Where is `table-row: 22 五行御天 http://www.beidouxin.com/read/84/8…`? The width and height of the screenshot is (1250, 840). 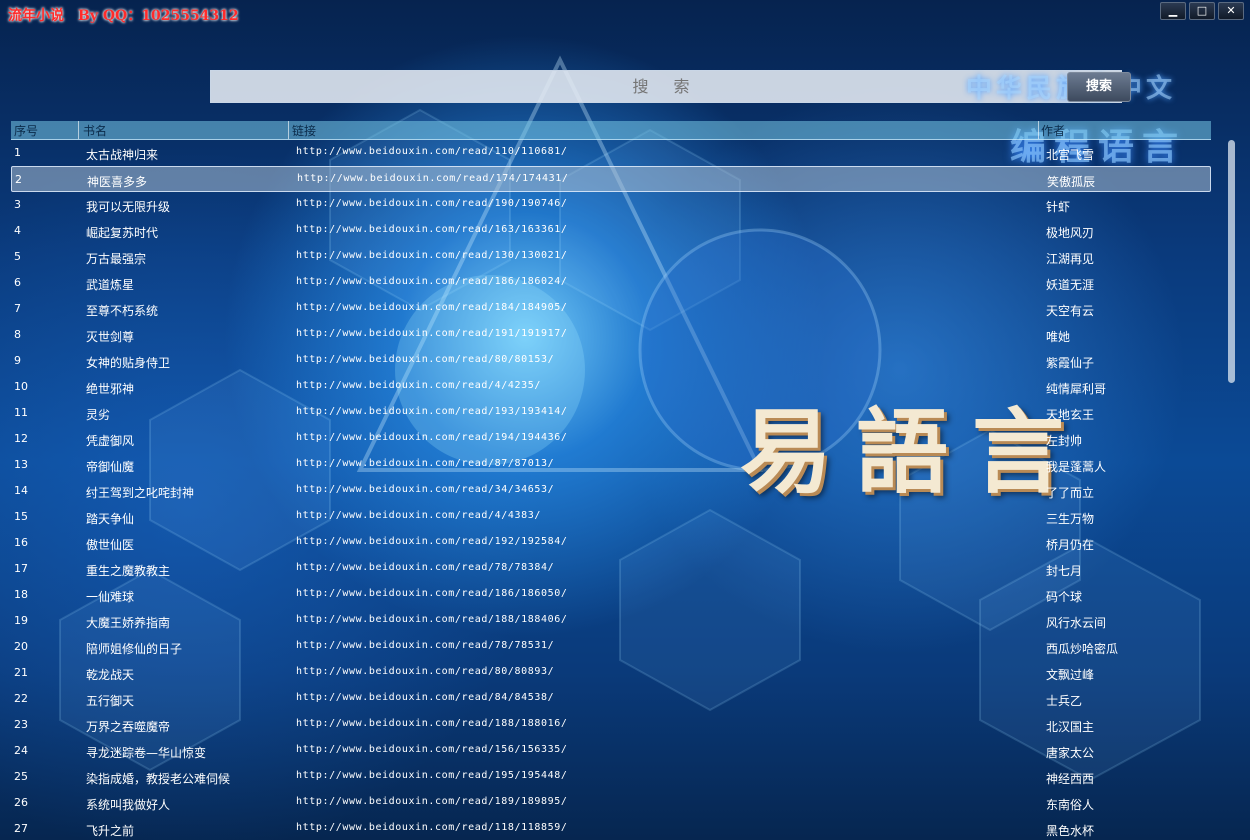 table-row: 22 五行御天 http://www.beidouxin.com/read/84/8… is located at coordinates (611, 699).